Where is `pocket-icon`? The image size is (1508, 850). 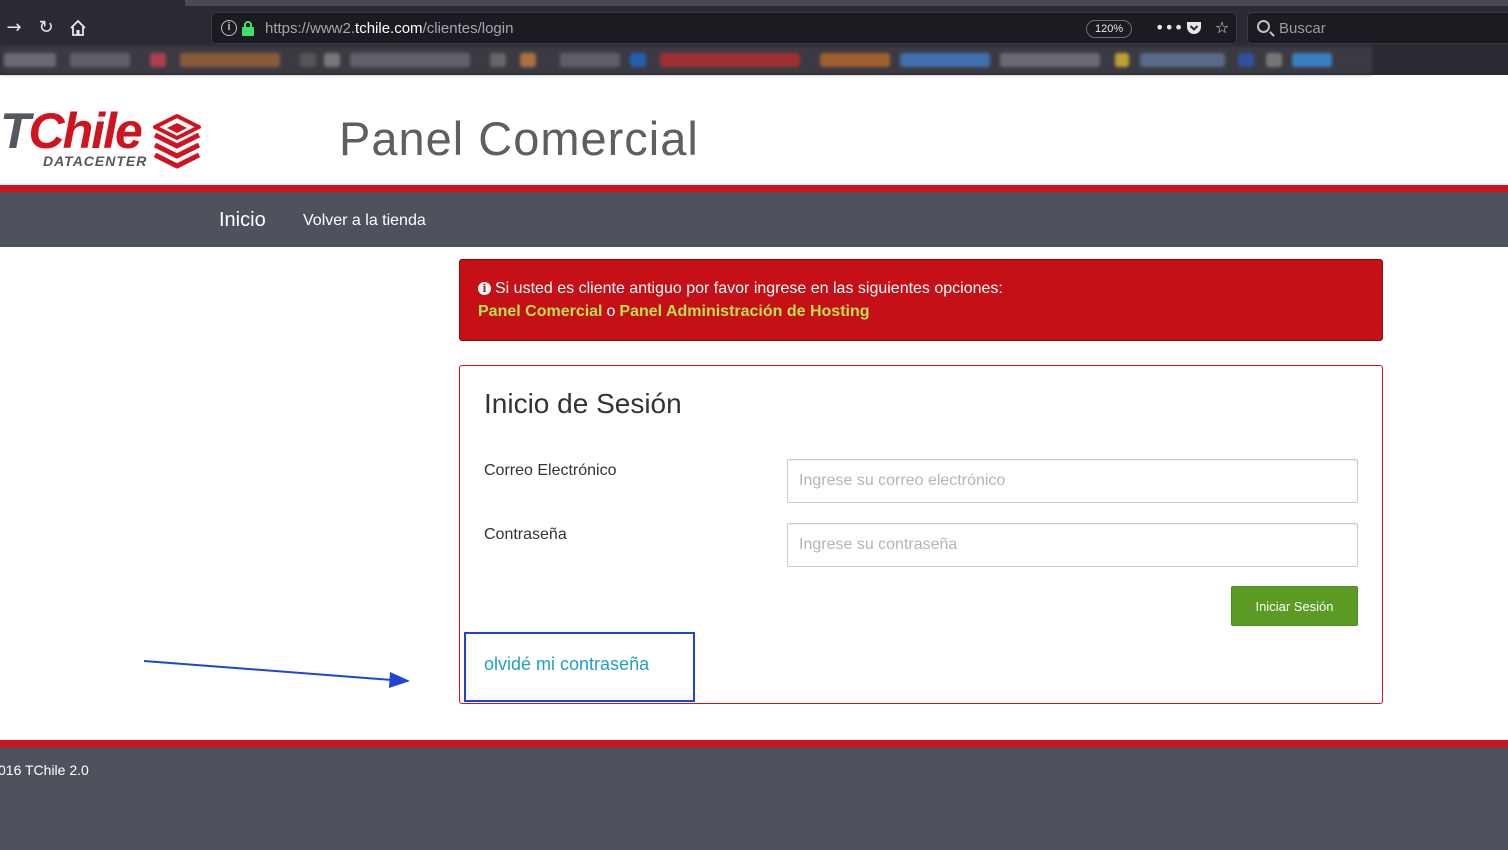
pocket-icon is located at coordinates (1194, 28).